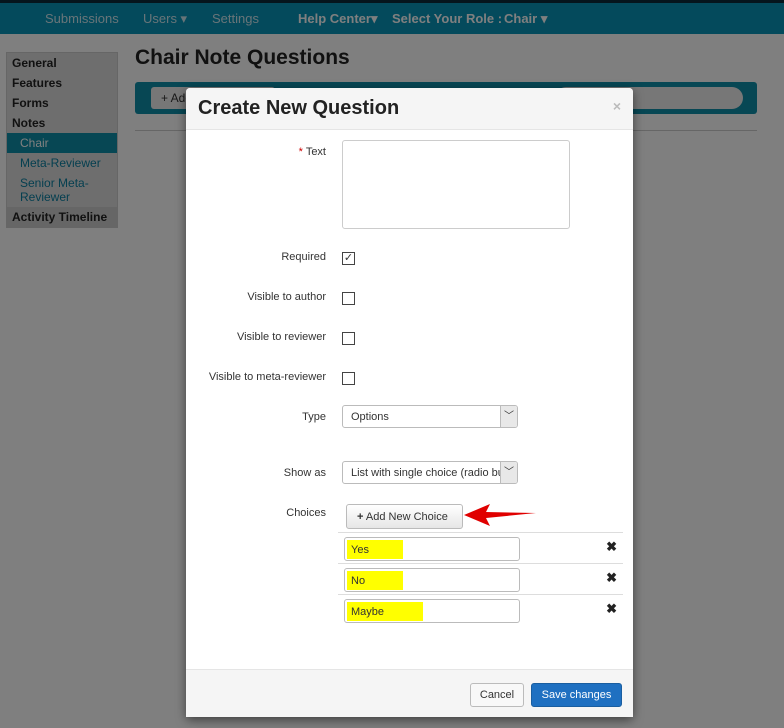 The width and height of the screenshot is (784, 728). What do you see at coordinates (617, 106) in the screenshot?
I see `close-icon: ×` at bounding box center [617, 106].